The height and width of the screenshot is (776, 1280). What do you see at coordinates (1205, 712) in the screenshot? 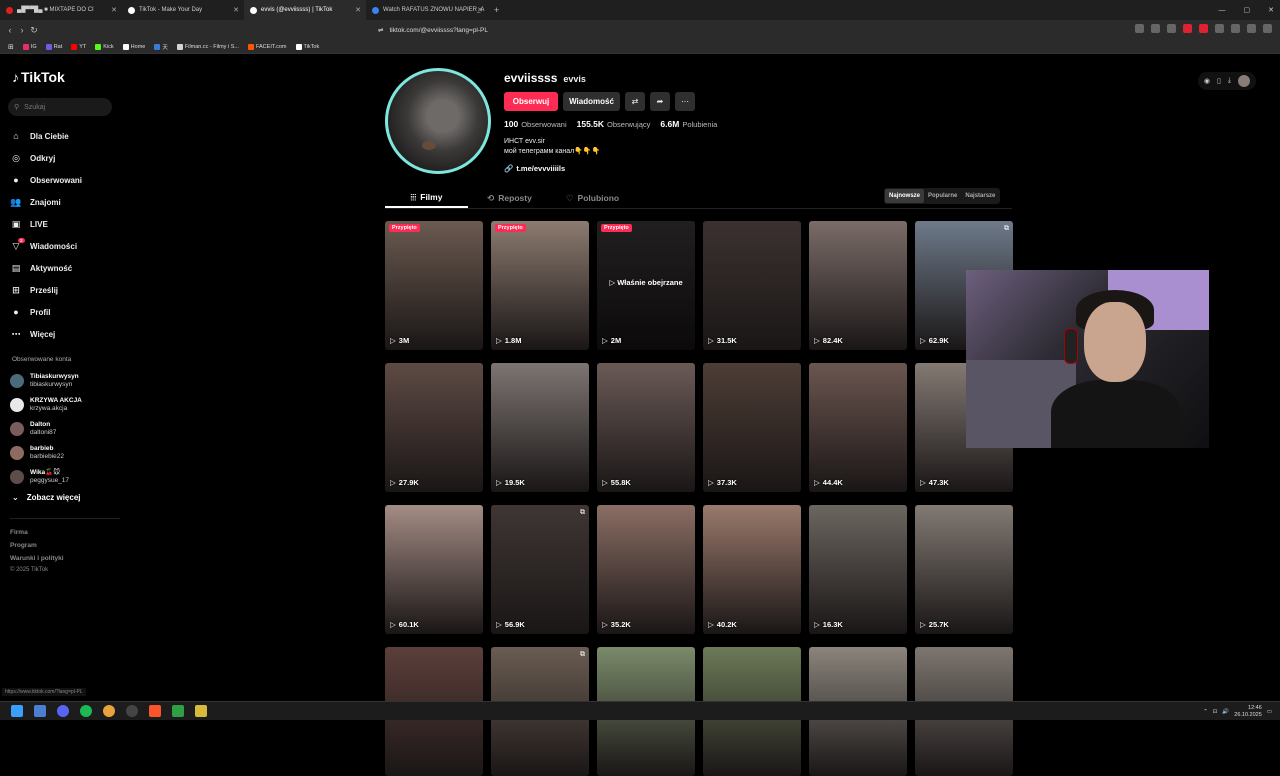
I see `tray-chevron-icon: ⌃` at bounding box center [1205, 712].